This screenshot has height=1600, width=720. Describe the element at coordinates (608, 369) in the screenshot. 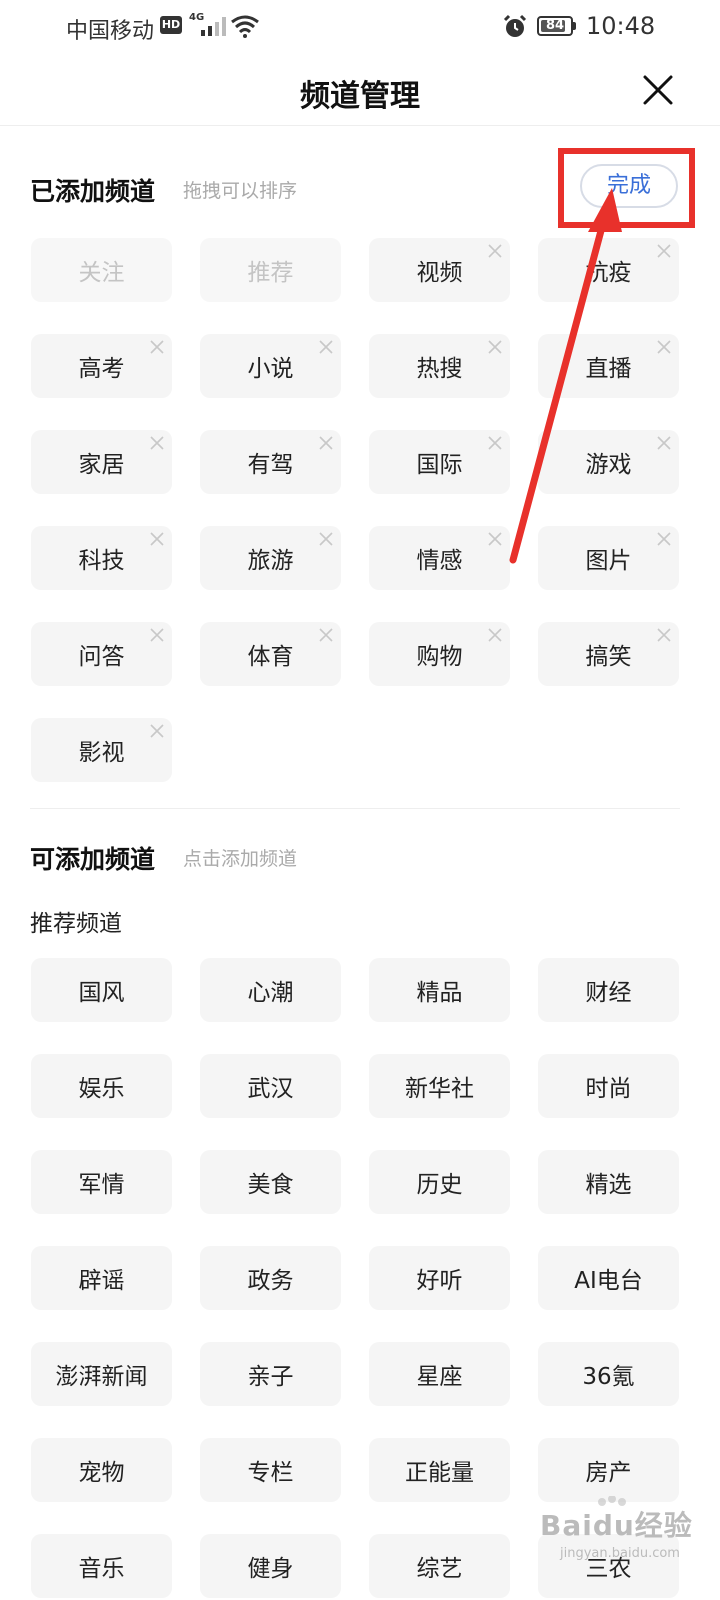

I see `channel-label: 直播` at that location.